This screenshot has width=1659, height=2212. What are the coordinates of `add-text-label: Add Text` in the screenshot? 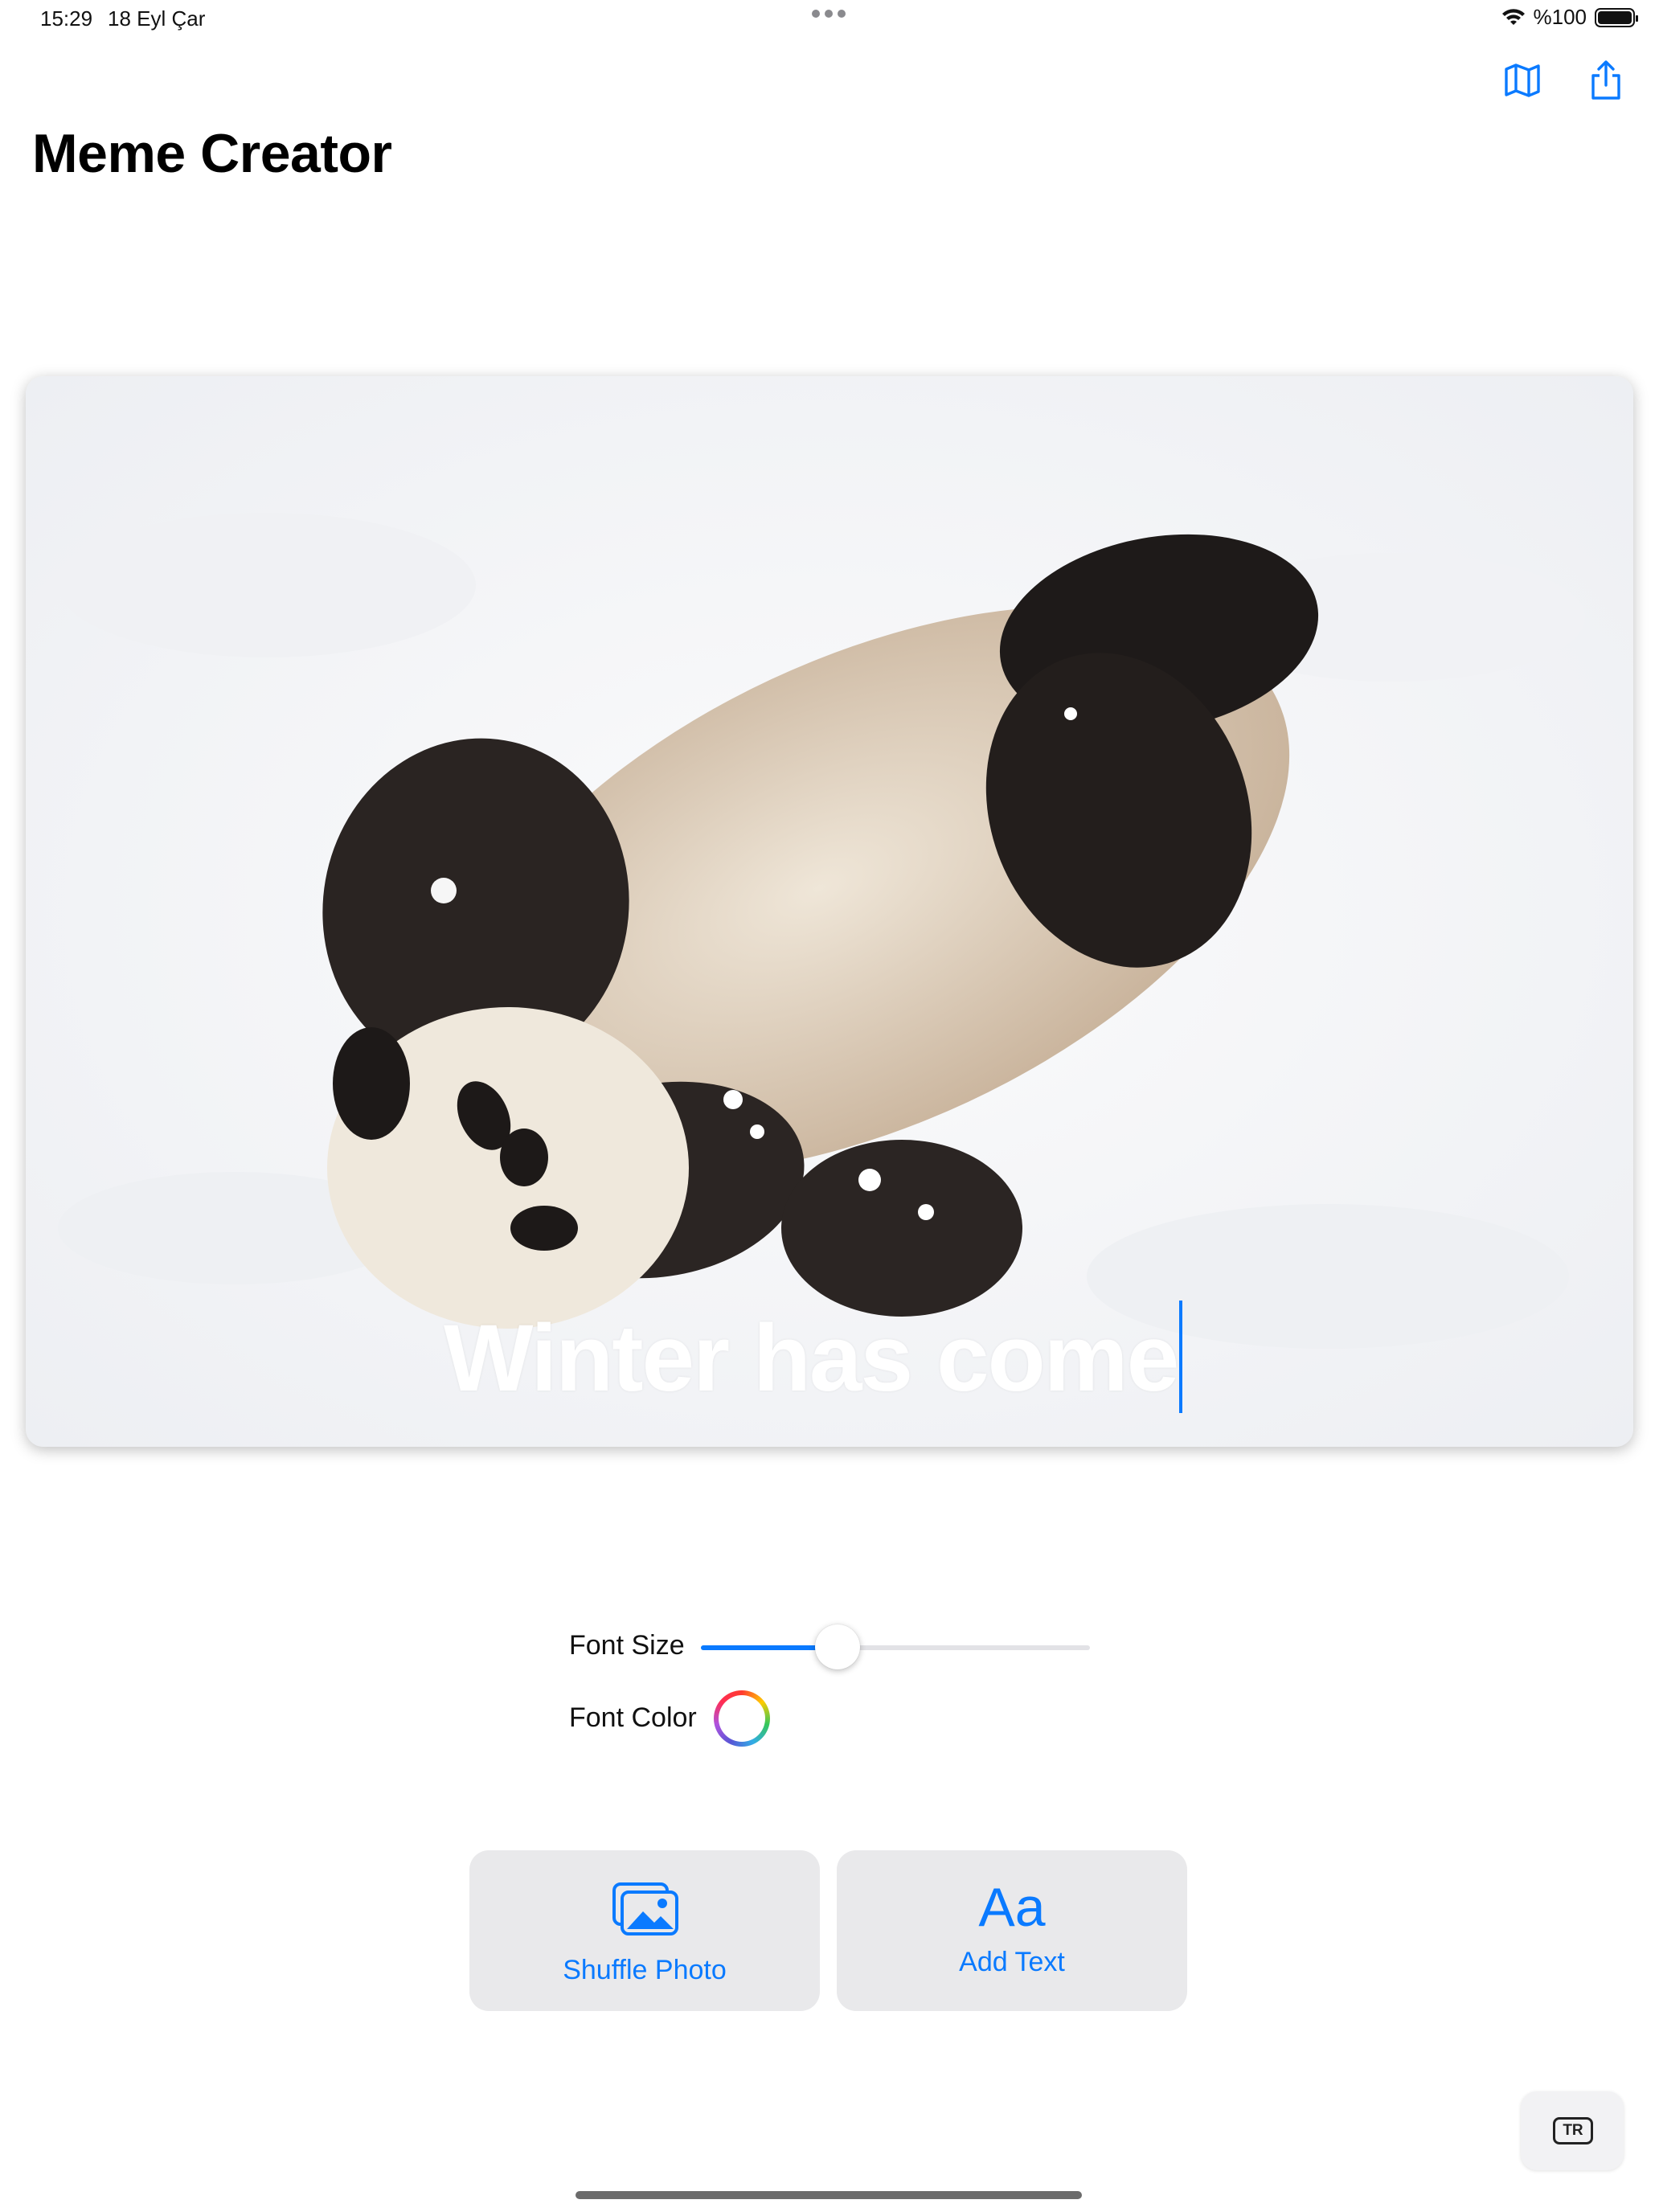 It's located at (1012, 1962).